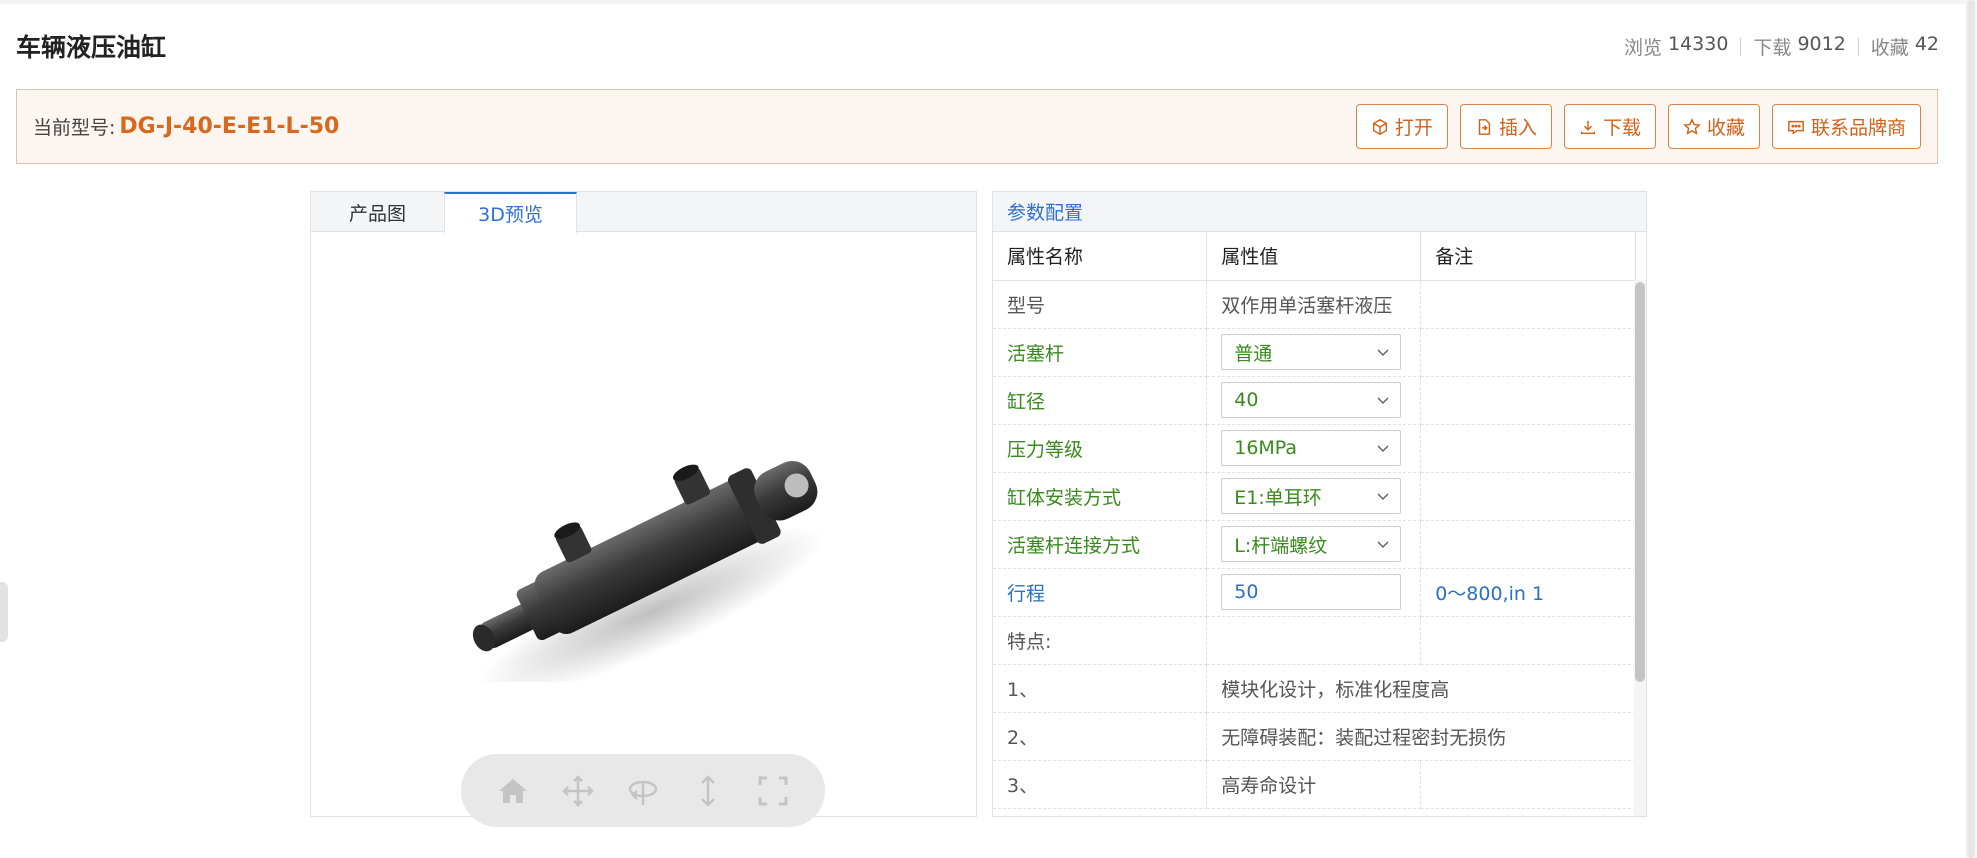  What do you see at coordinates (1100, 592) in the screenshot?
I see `row-name: 行程` at bounding box center [1100, 592].